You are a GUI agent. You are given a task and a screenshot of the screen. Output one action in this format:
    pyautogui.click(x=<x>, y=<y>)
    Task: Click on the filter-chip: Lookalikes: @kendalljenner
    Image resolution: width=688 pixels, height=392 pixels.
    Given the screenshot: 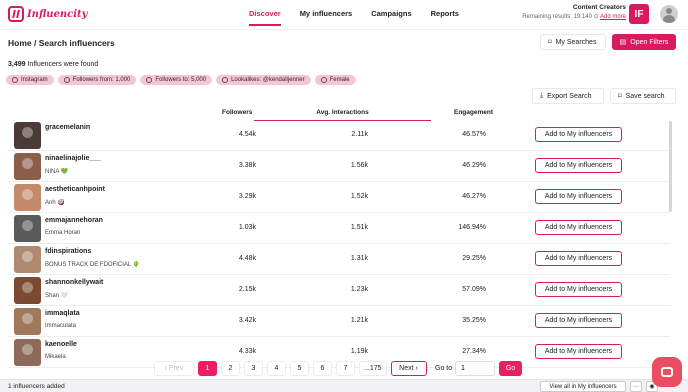 What is the action you would take?
    pyautogui.click(x=263, y=80)
    